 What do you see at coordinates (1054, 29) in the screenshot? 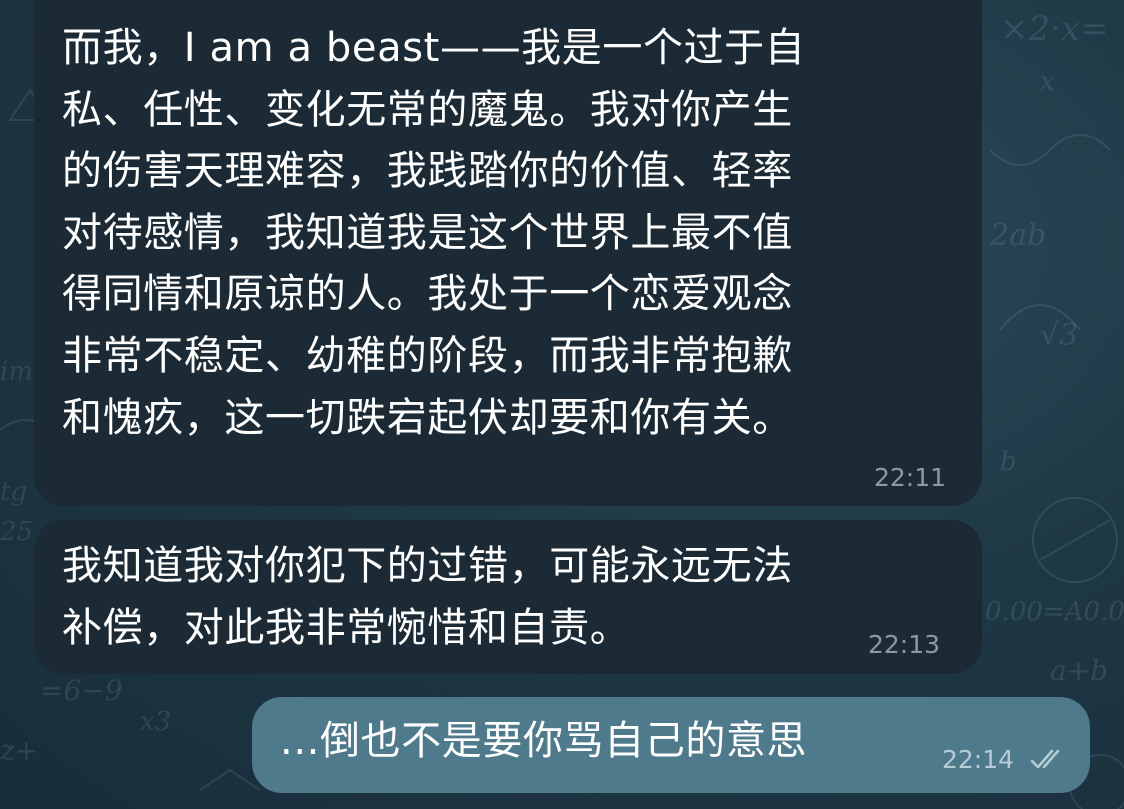
I see `svg-text: ×2·x=` at bounding box center [1054, 29].